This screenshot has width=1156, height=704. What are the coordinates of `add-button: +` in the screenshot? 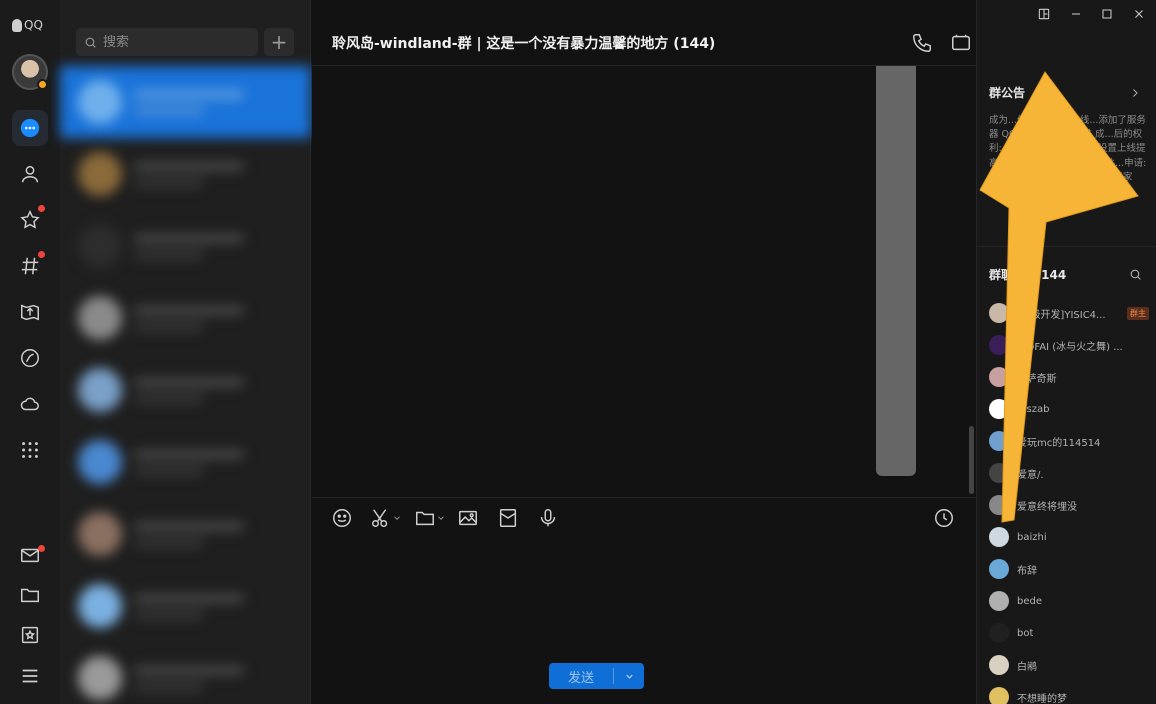 It's located at (279, 42).